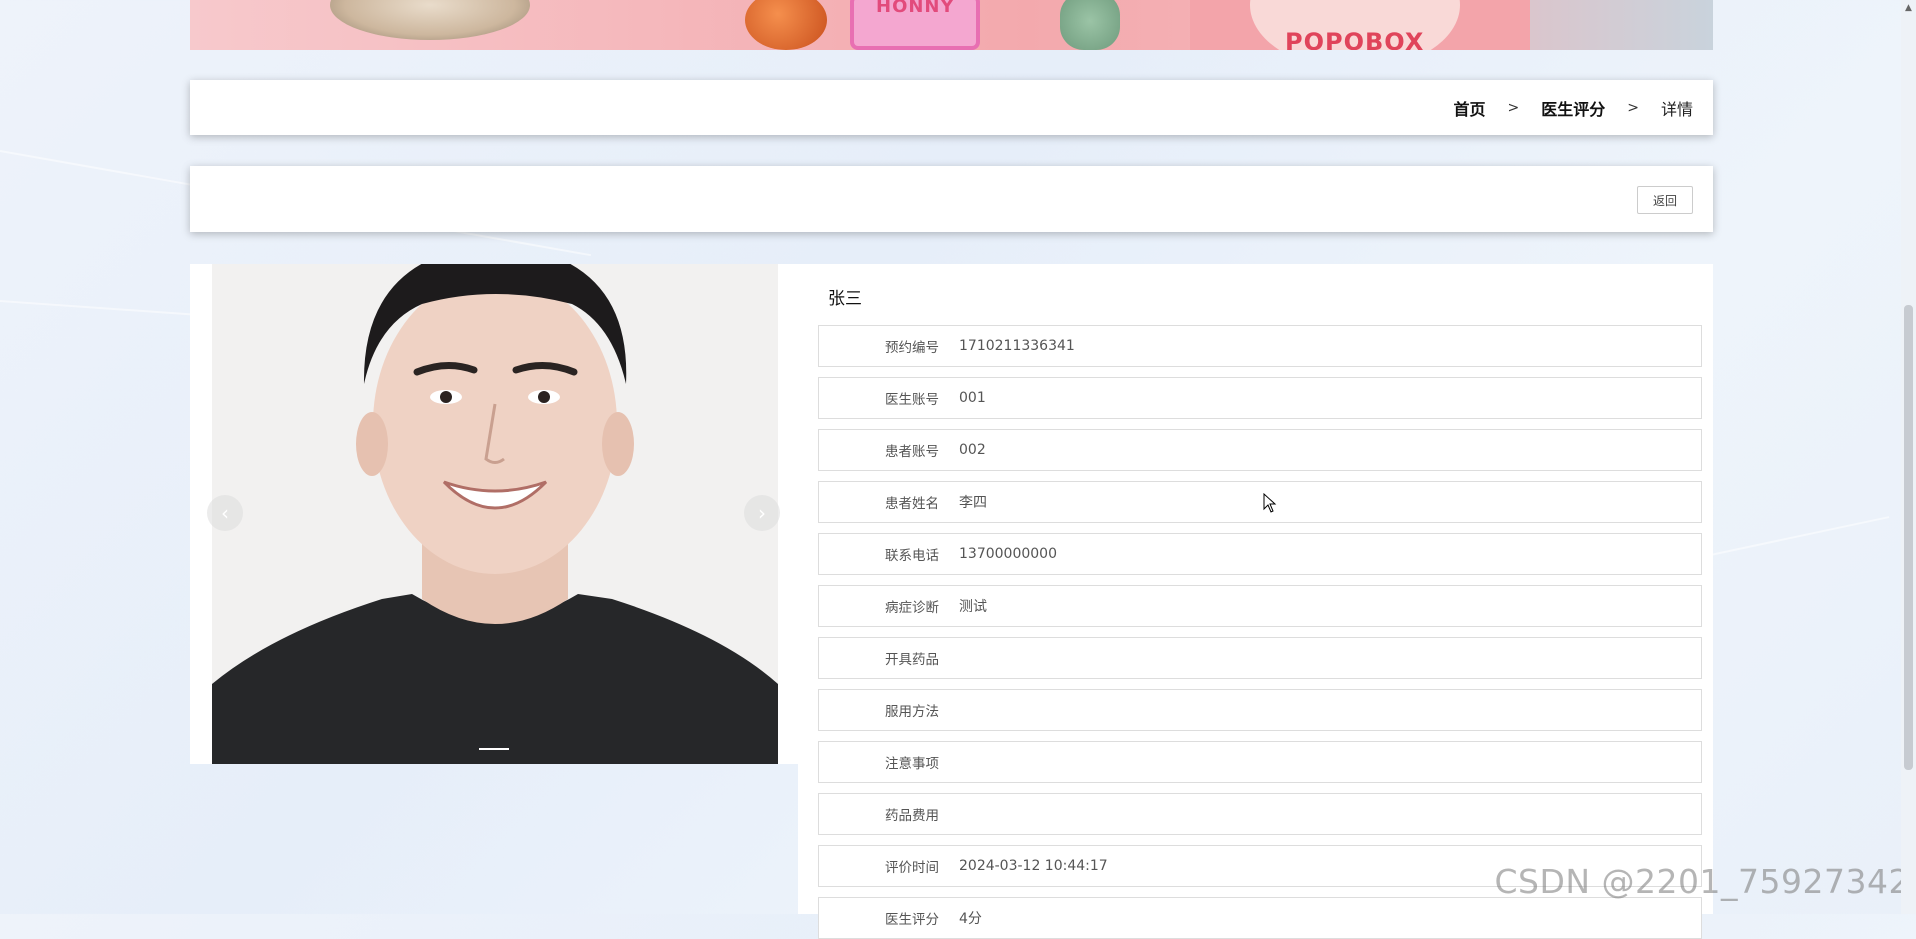 The height and width of the screenshot is (939, 1916). What do you see at coordinates (912, 920) in the screenshot?
I see `field-label: 医生评分` at bounding box center [912, 920].